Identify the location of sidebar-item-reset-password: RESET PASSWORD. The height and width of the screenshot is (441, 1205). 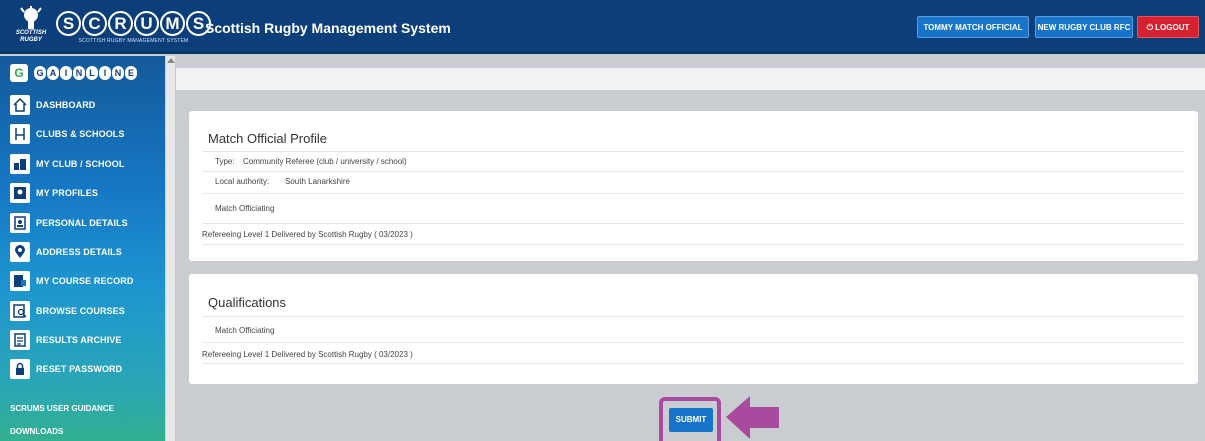
(66, 369).